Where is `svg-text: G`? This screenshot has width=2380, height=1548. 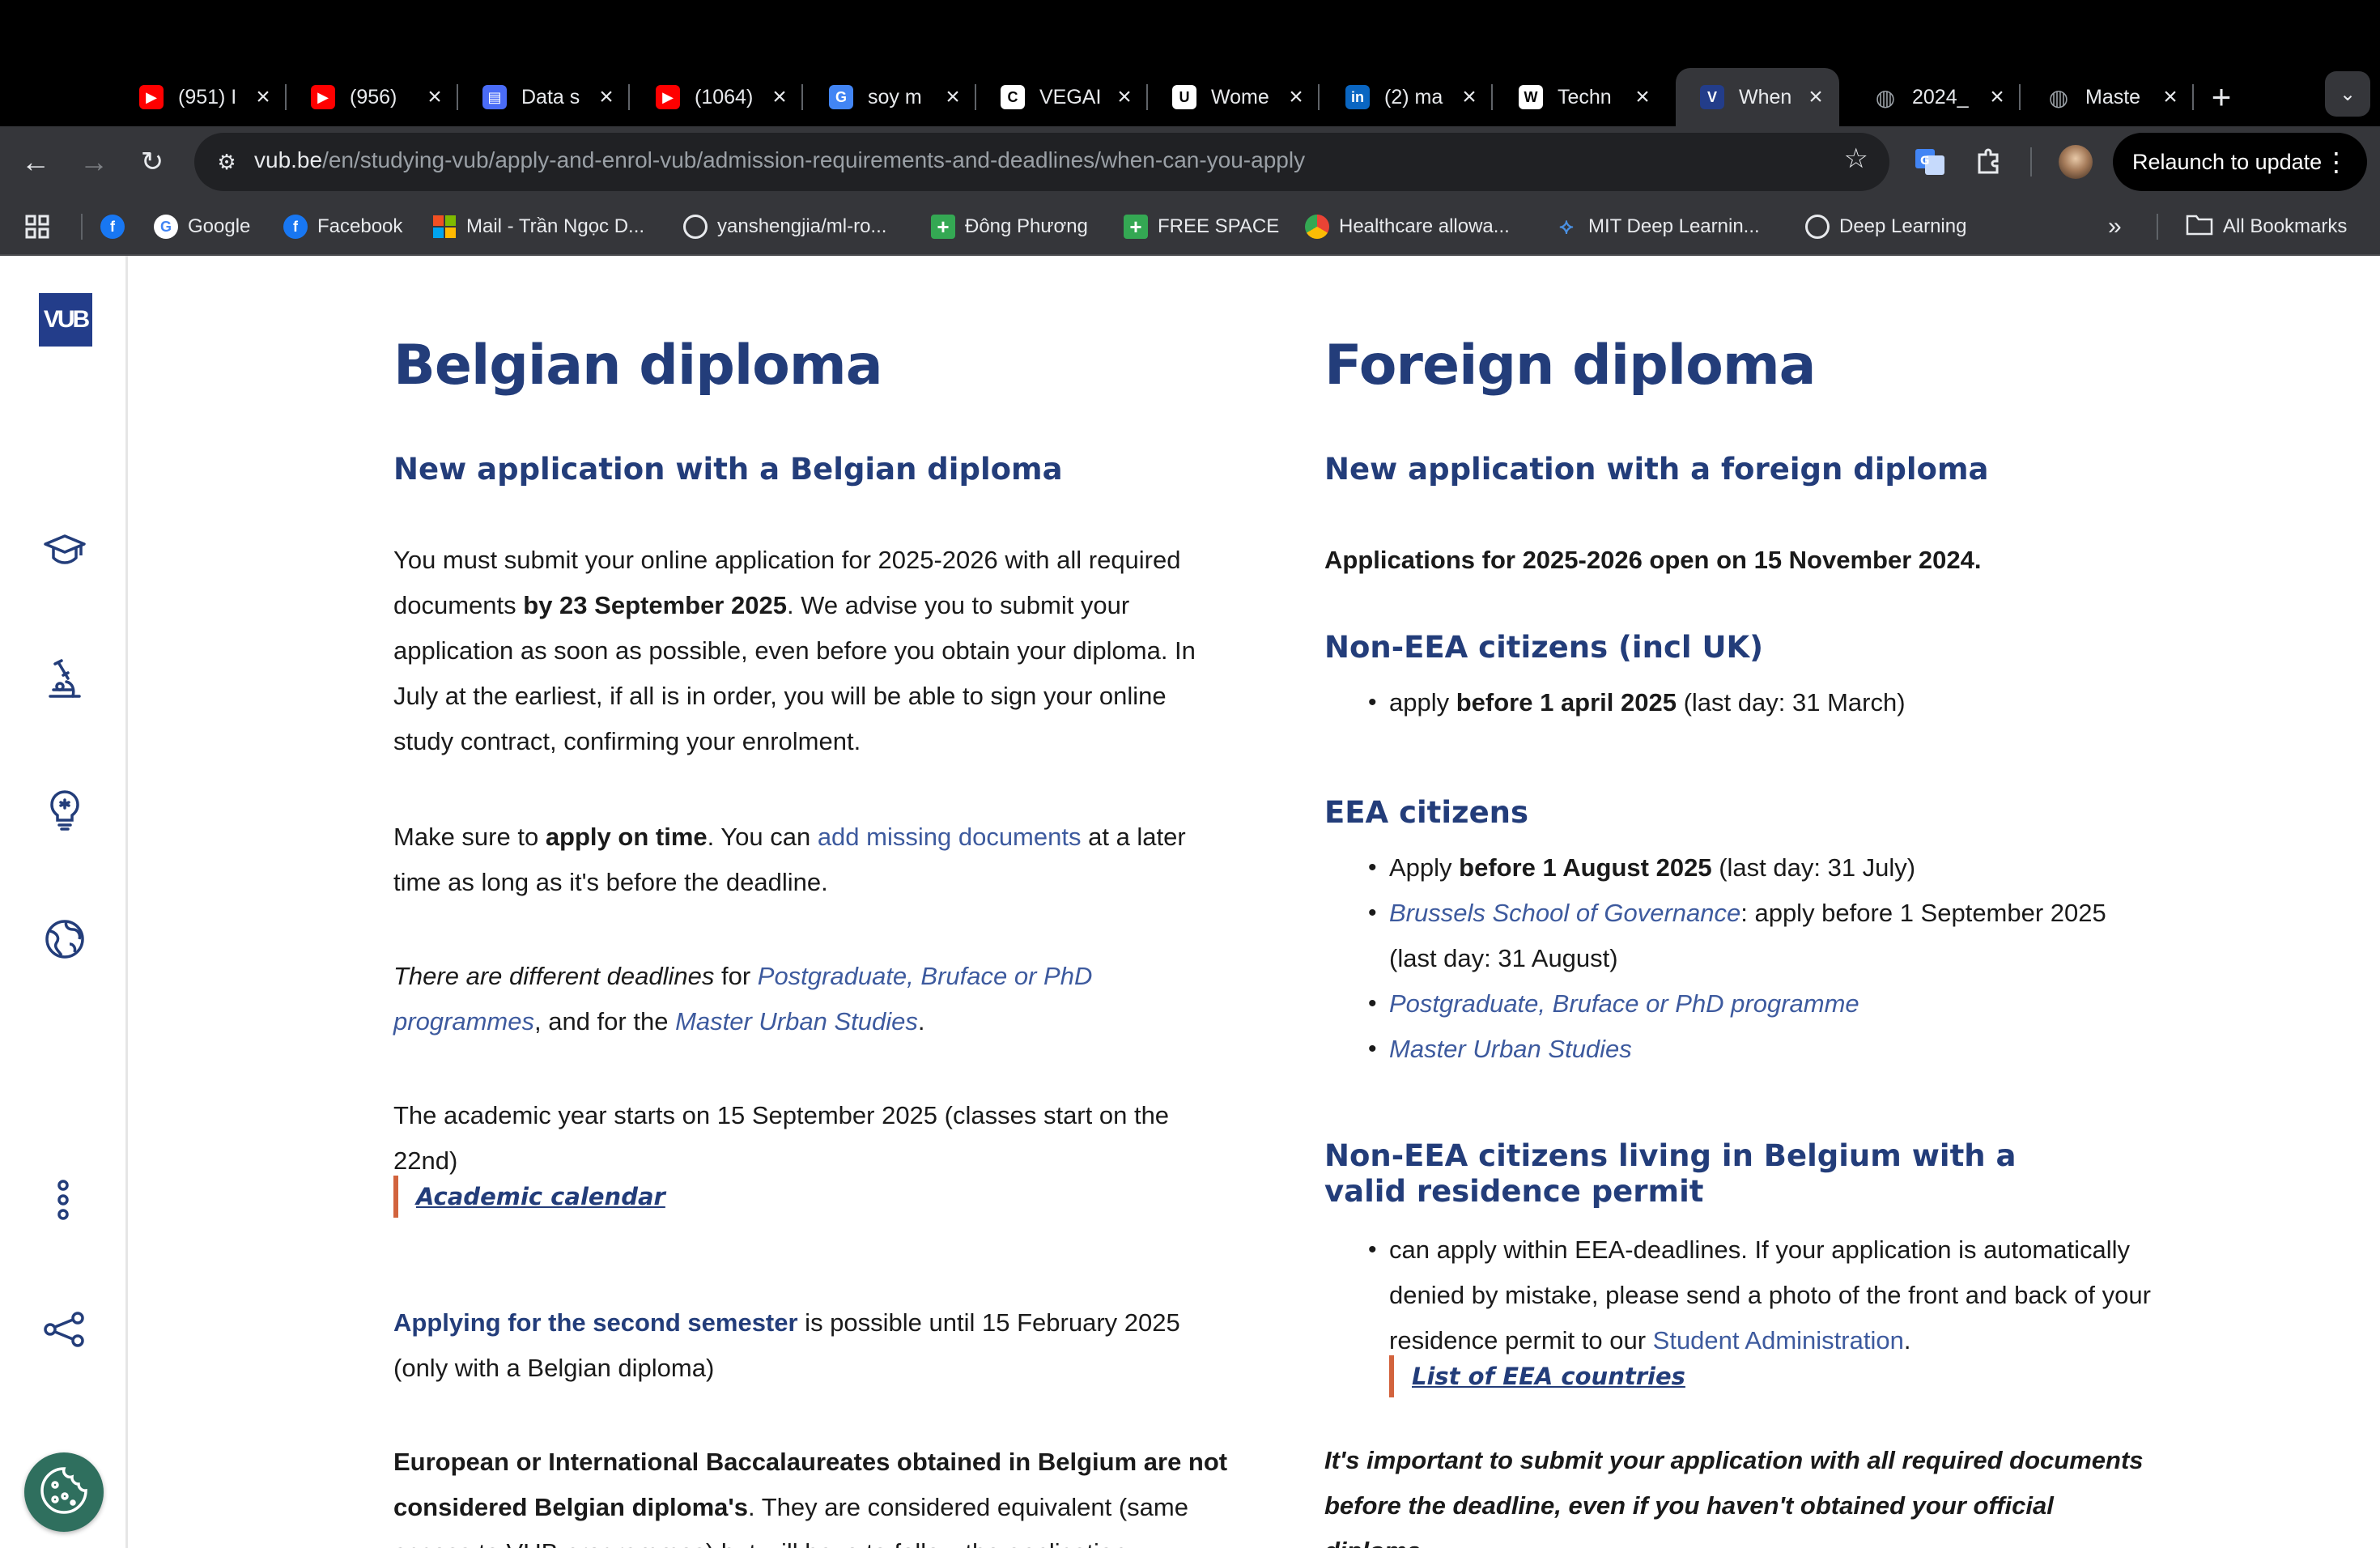
svg-text: G is located at coordinates (1925, 161).